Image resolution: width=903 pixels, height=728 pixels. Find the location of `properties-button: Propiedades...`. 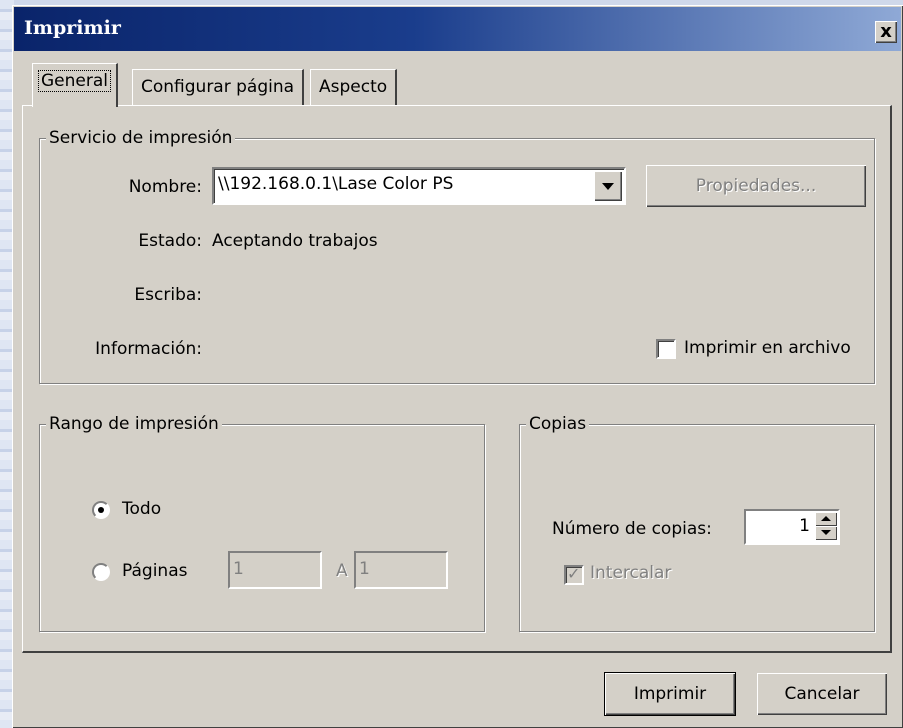

properties-button: Propiedades... is located at coordinates (756, 186).